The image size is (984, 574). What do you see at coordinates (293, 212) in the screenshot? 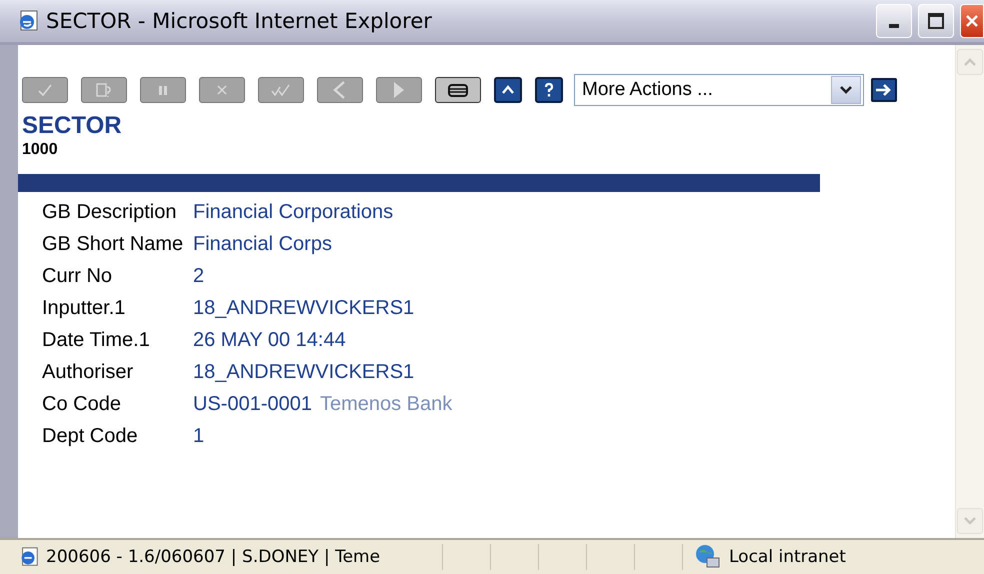
I see `field-value: Financial Corporations` at bounding box center [293, 212].